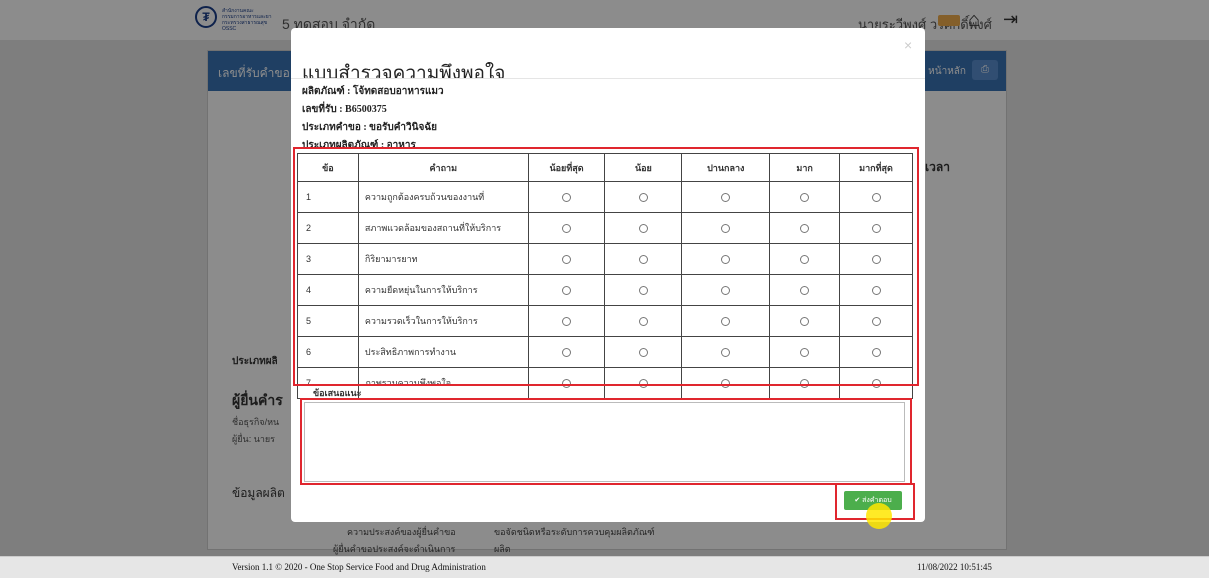 Image resolution: width=1209 pixels, height=578 pixels. I want to click on info-request-number: เลขที่รับ : B6500375, so click(344, 109).